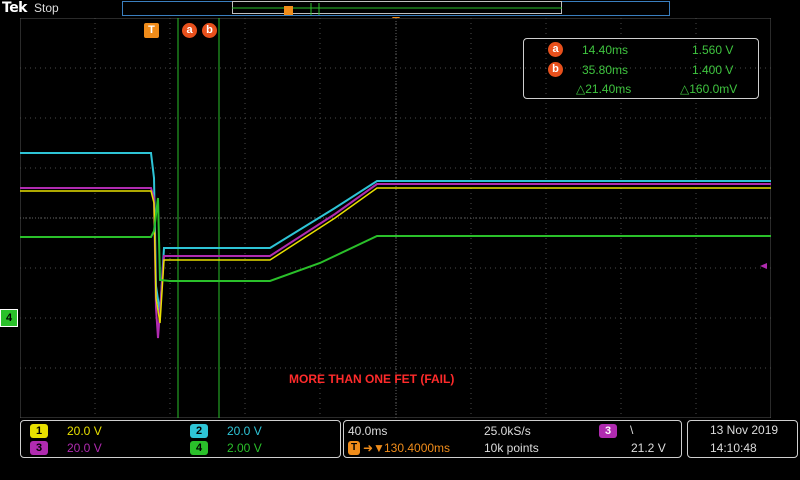  What do you see at coordinates (608, 431) in the screenshot?
I see `trigger-source-badge: 3` at bounding box center [608, 431].